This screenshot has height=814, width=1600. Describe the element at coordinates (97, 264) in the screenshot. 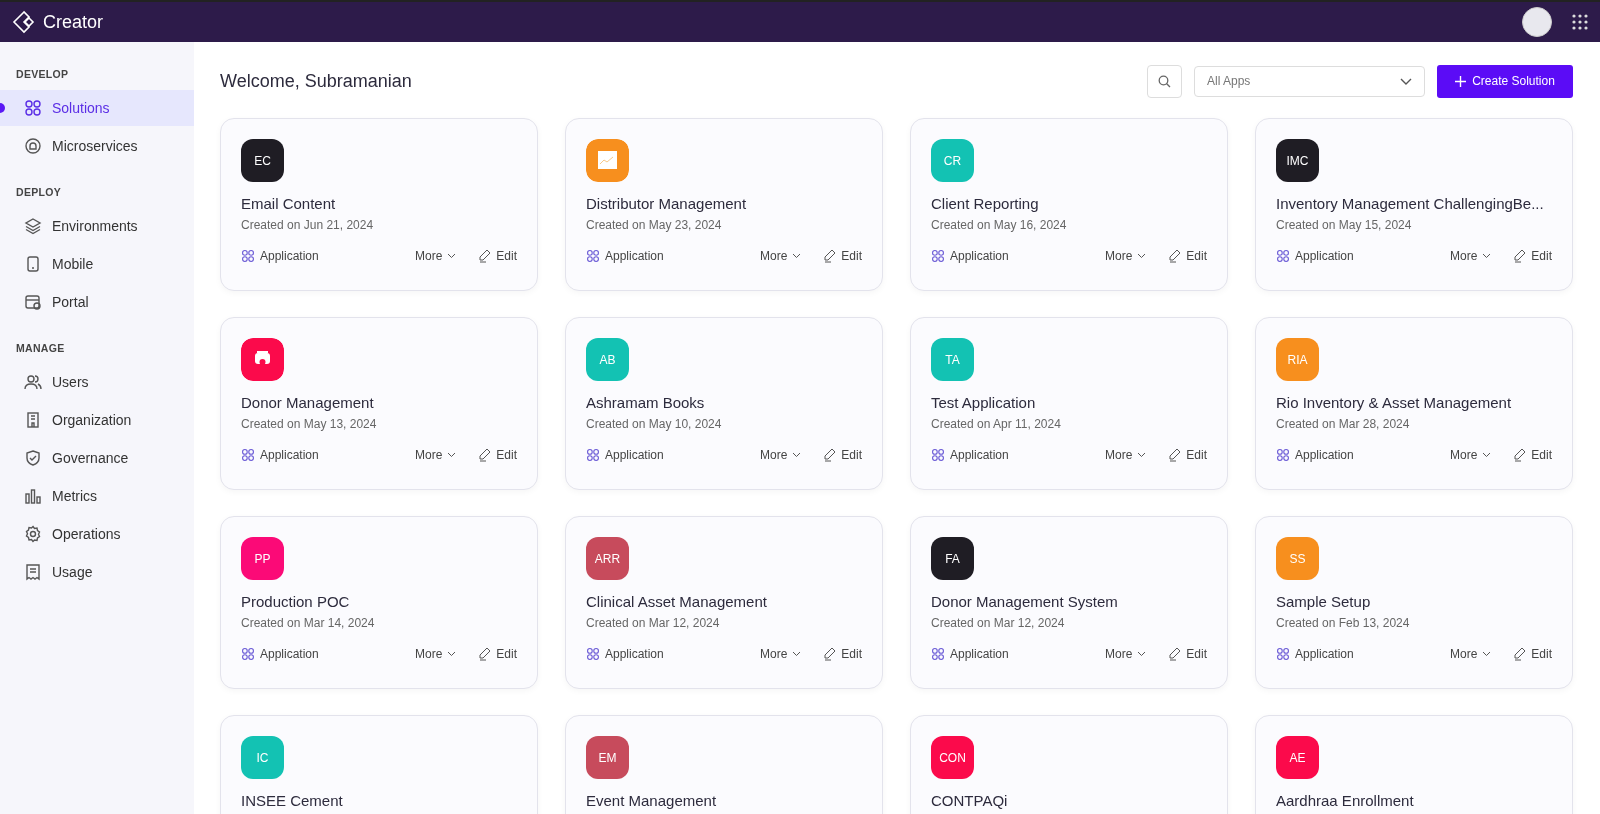

I see `sidebar-item: Mobile` at that location.